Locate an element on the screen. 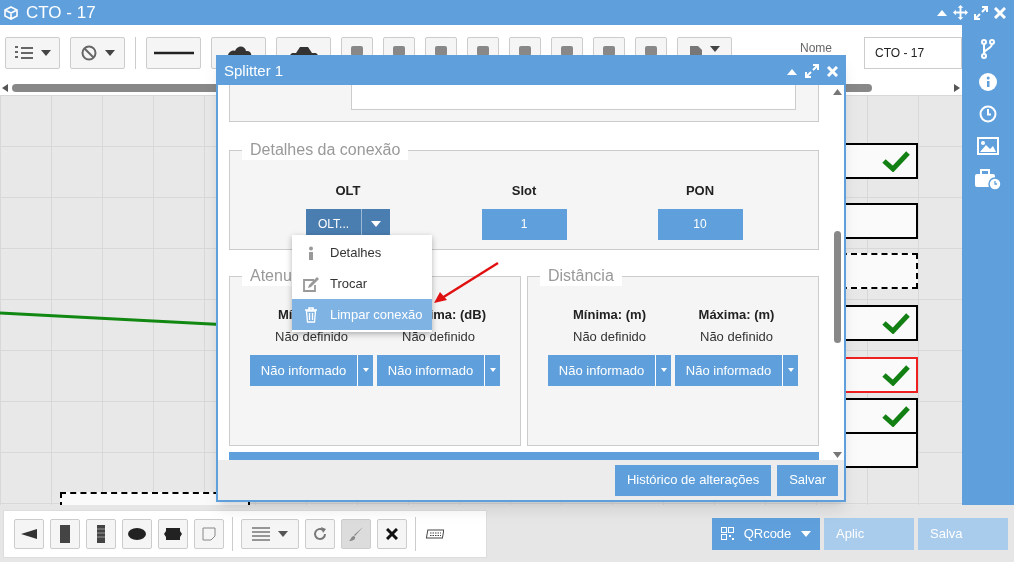 This screenshot has height=562, width=1014. qr-code-icon is located at coordinates (727, 533).